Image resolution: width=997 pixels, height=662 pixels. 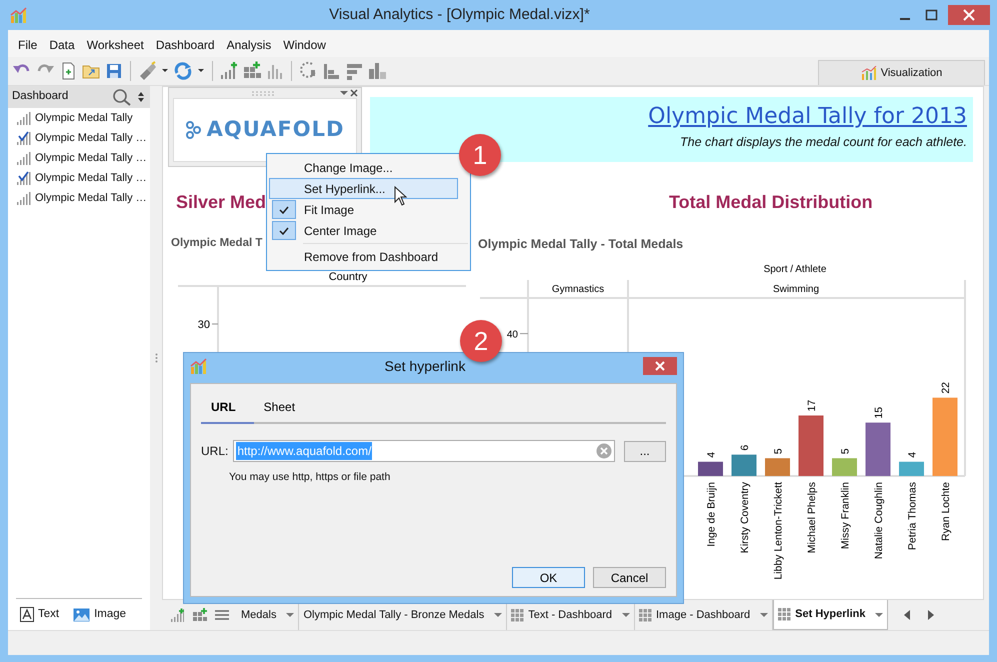 I want to click on data-label: 17, so click(x=812, y=406).